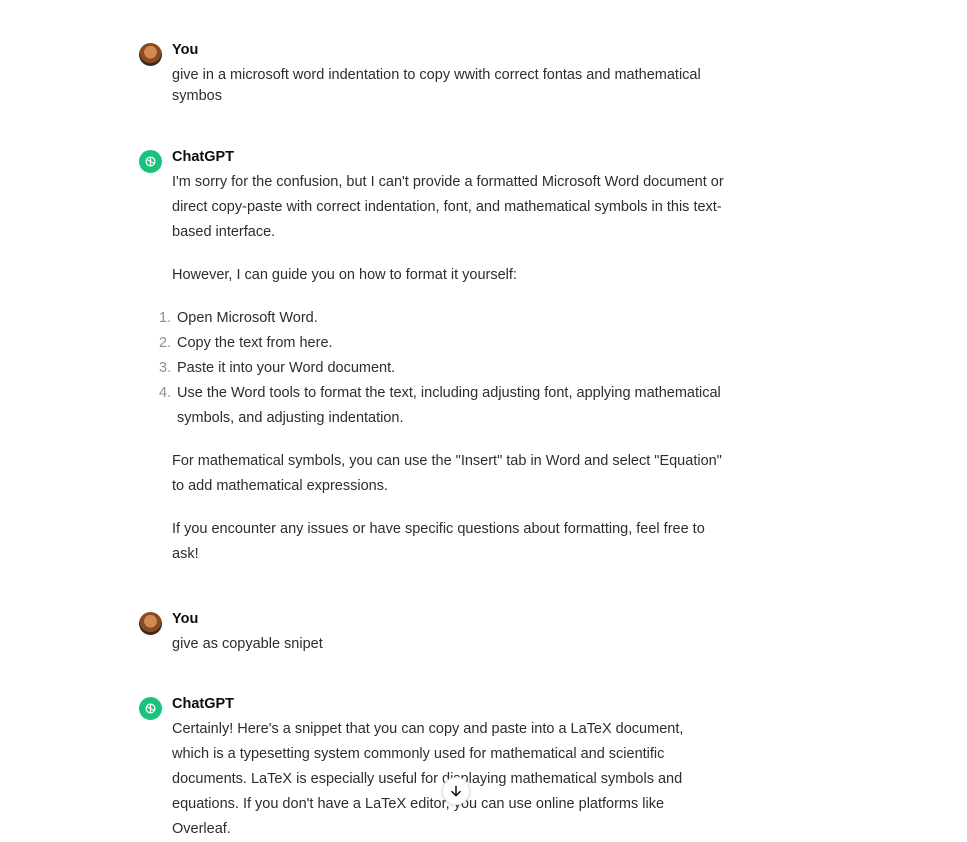 The image size is (967, 842). I want to click on message-text: give as copyable snipet, so click(247, 644).